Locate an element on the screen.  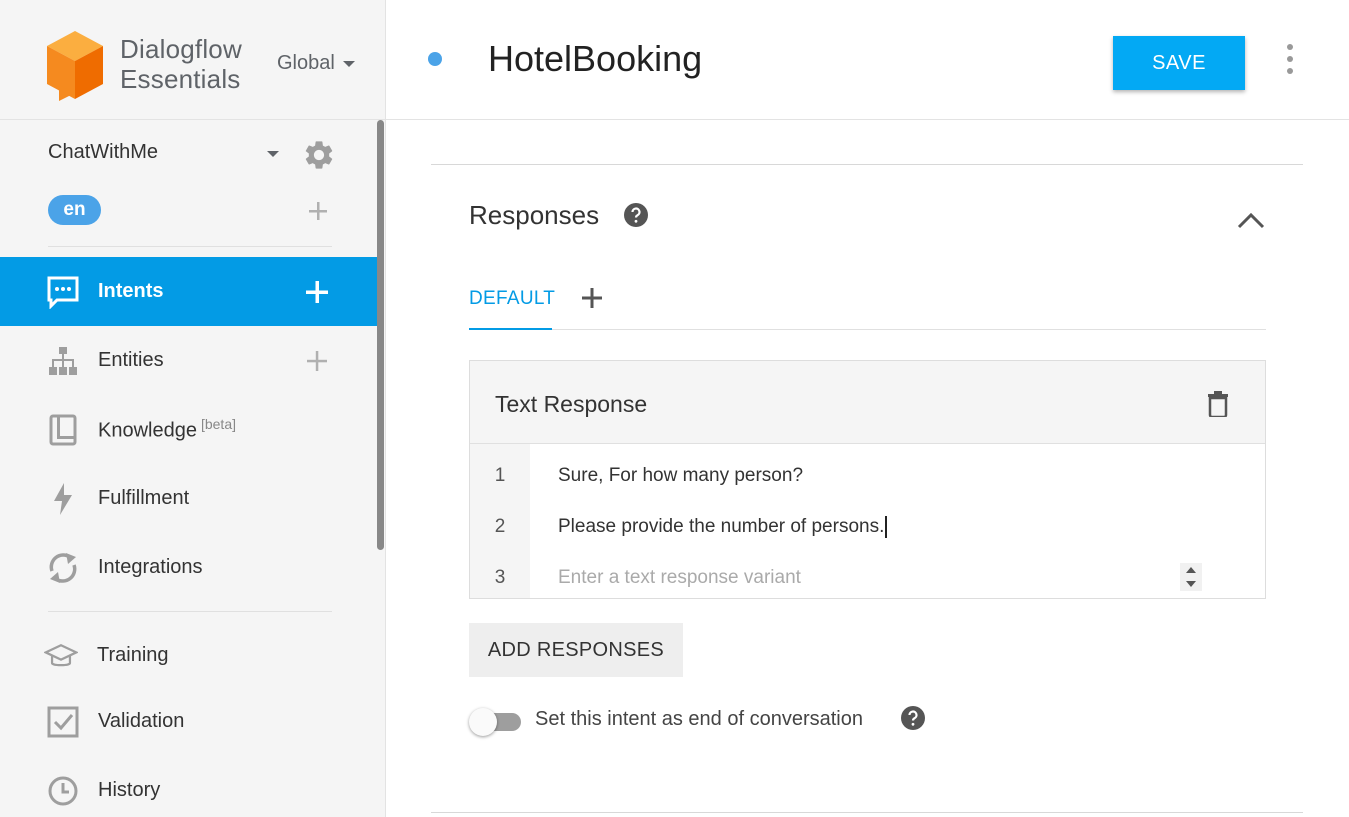
sidebar-item-intents: Intents is located at coordinates (189, 291).